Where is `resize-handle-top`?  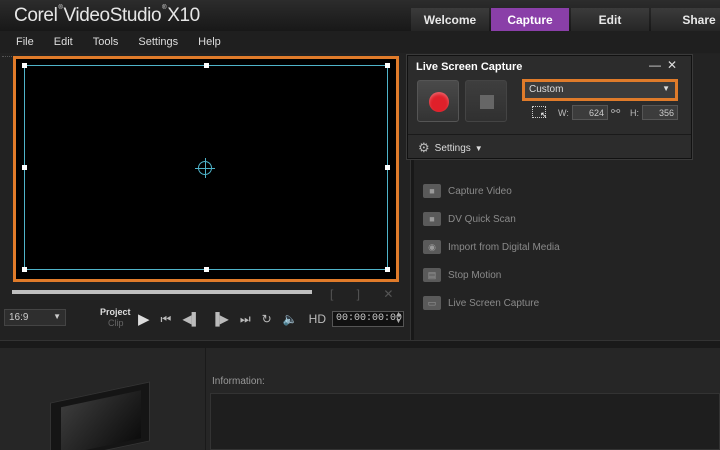 resize-handle-top is located at coordinates (206, 65).